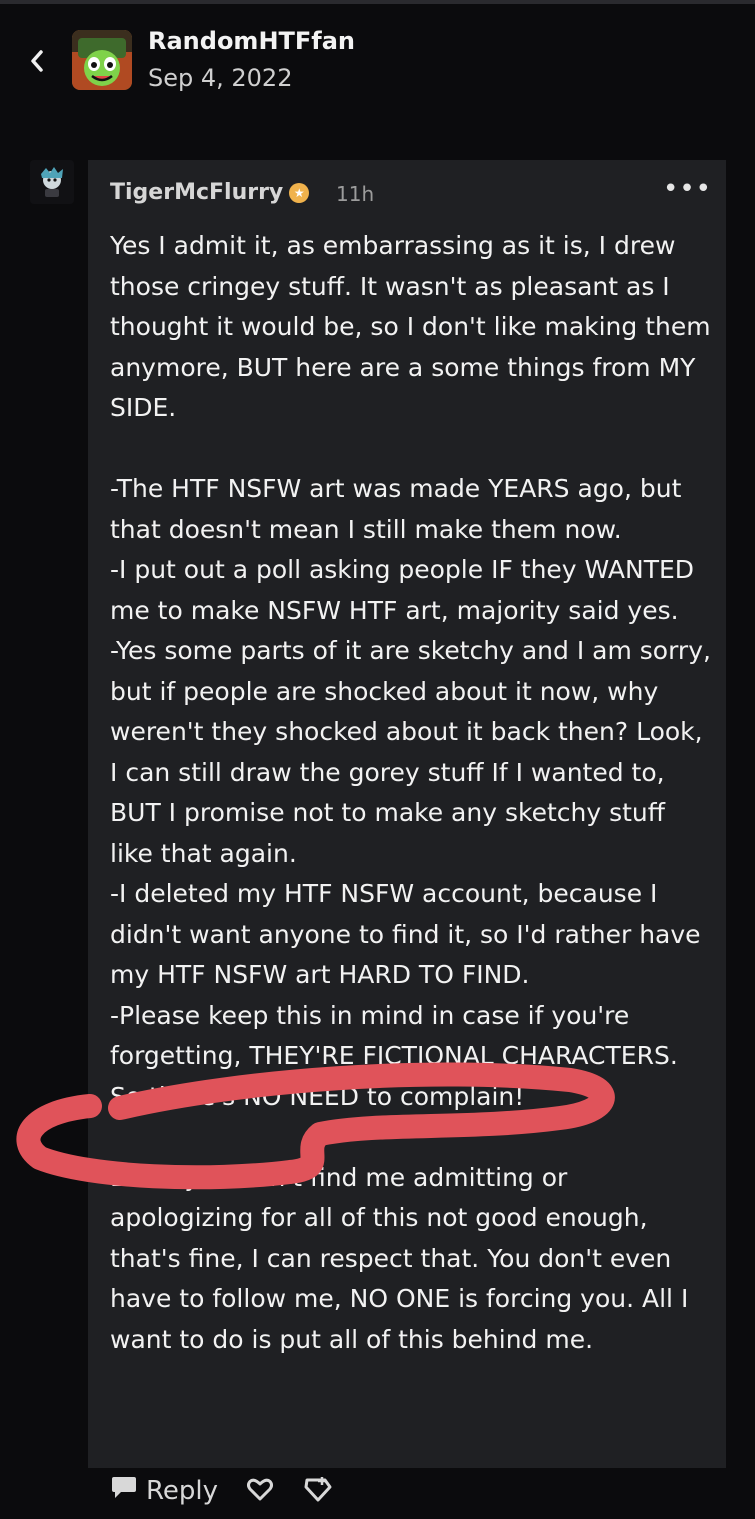 The height and width of the screenshot is (1519, 755). What do you see at coordinates (260, 1491) in the screenshot?
I see `heart-icon` at bounding box center [260, 1491].